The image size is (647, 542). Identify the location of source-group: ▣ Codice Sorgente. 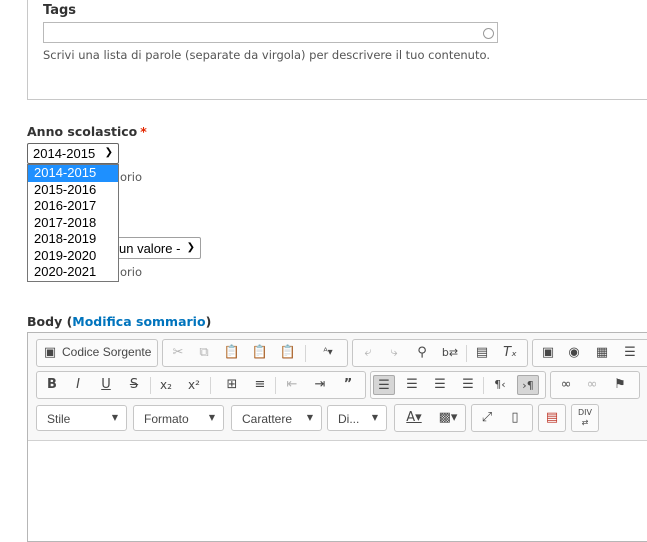
(97, 353).